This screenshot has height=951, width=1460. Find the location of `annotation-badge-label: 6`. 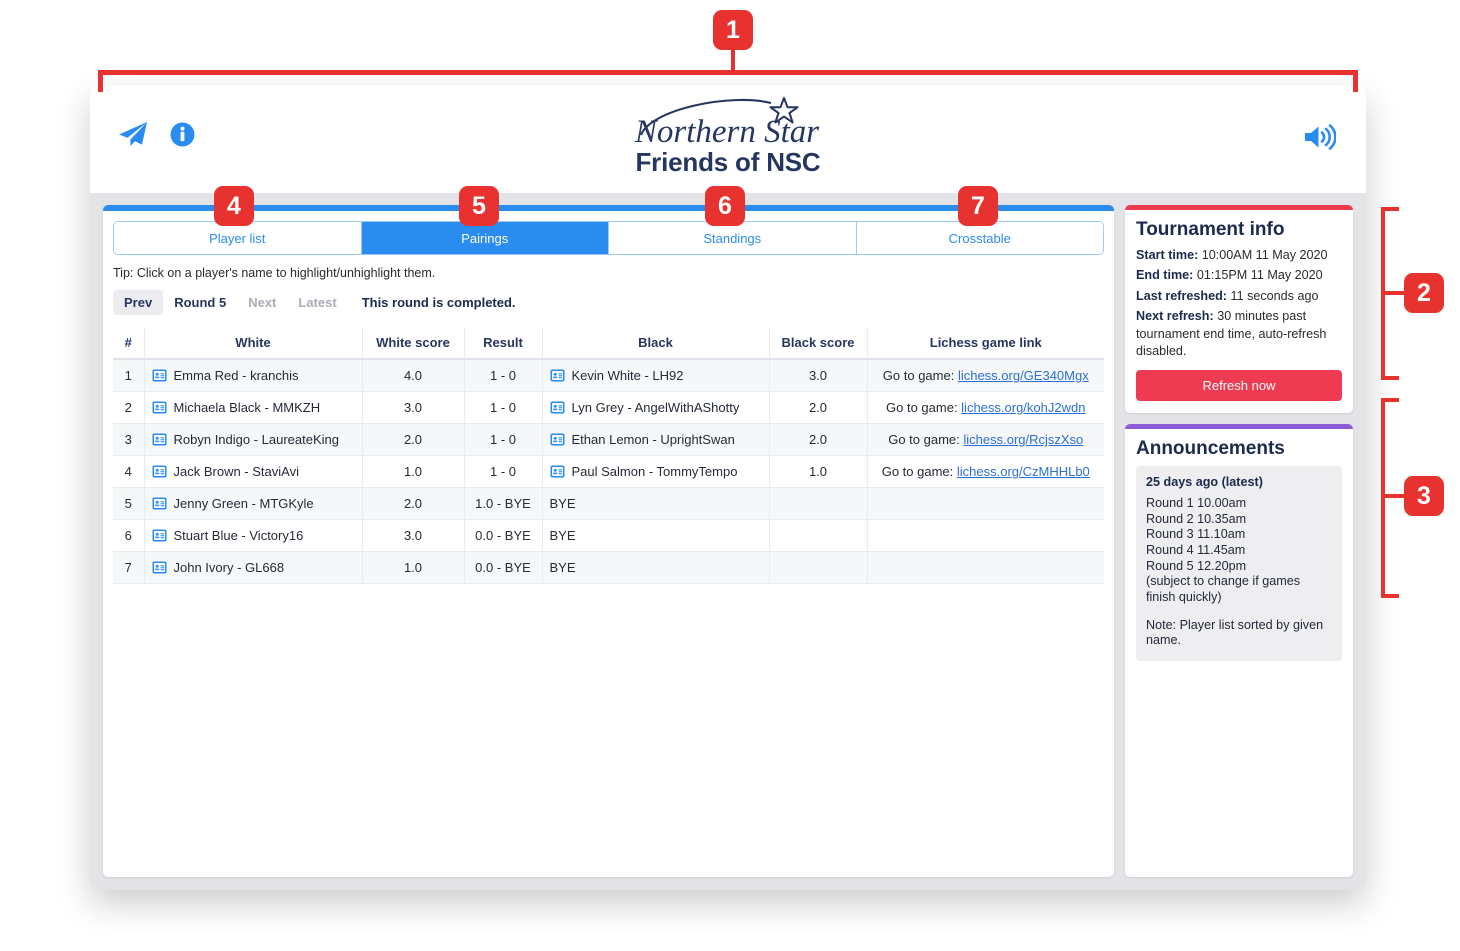

annotation-badge-label: 6 is located at coordinates (725, 205).